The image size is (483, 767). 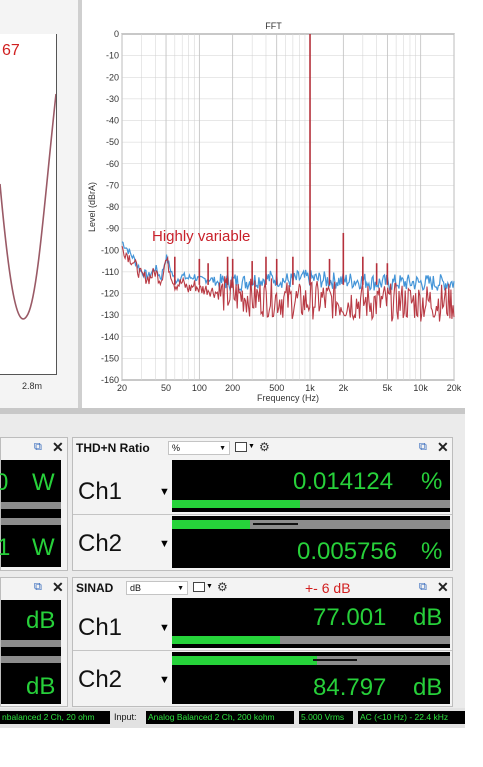 What do you see at coordinates (350, 687) in the screenshot?
I see `sinad-ch2-value: 84.797` at bounding box center [350, 687].